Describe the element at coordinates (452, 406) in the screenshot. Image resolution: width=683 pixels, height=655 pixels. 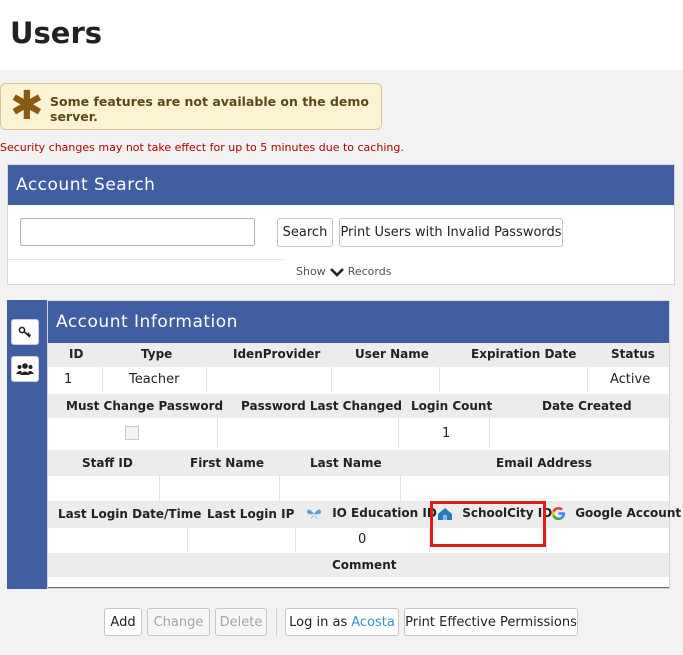
I see `login-count-header: Login Count` at that location.